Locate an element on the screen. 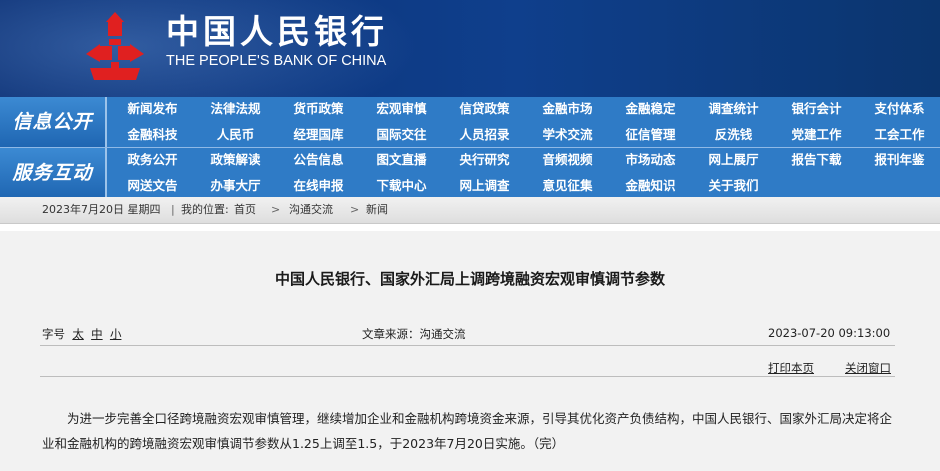 Image resolution: width=940 pixels, height=471 pixels. nav-item: 报刊年鉴 is located at coordinates (899, 160).